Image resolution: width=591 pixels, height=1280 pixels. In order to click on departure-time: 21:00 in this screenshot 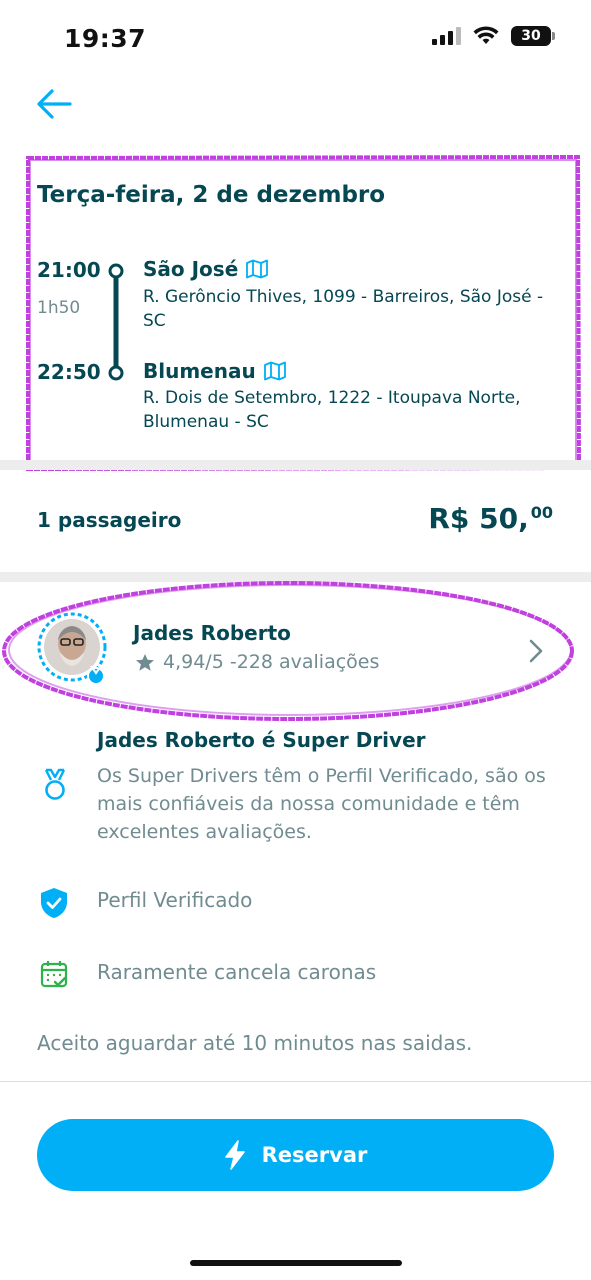, I will do `click(69, 270)`.